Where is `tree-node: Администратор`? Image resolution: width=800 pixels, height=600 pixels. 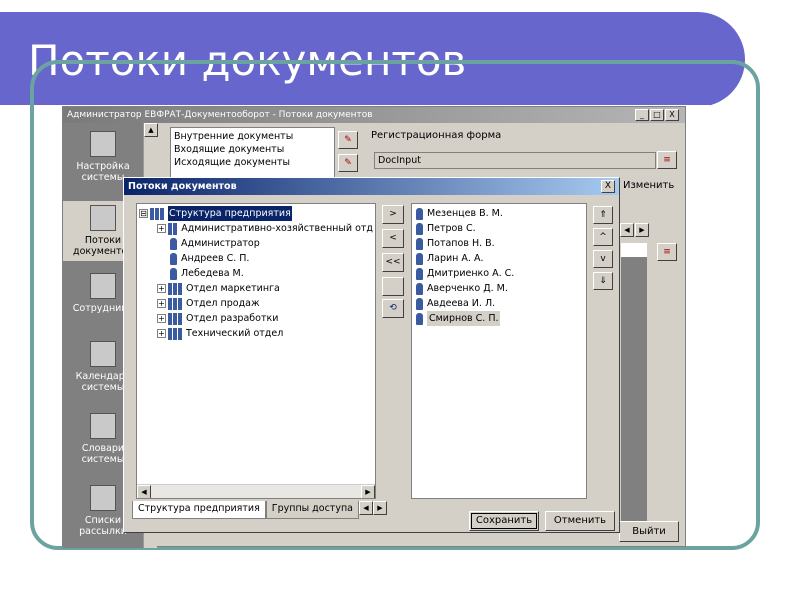 tree-node: Администратор is located at coordinates (256, 243).